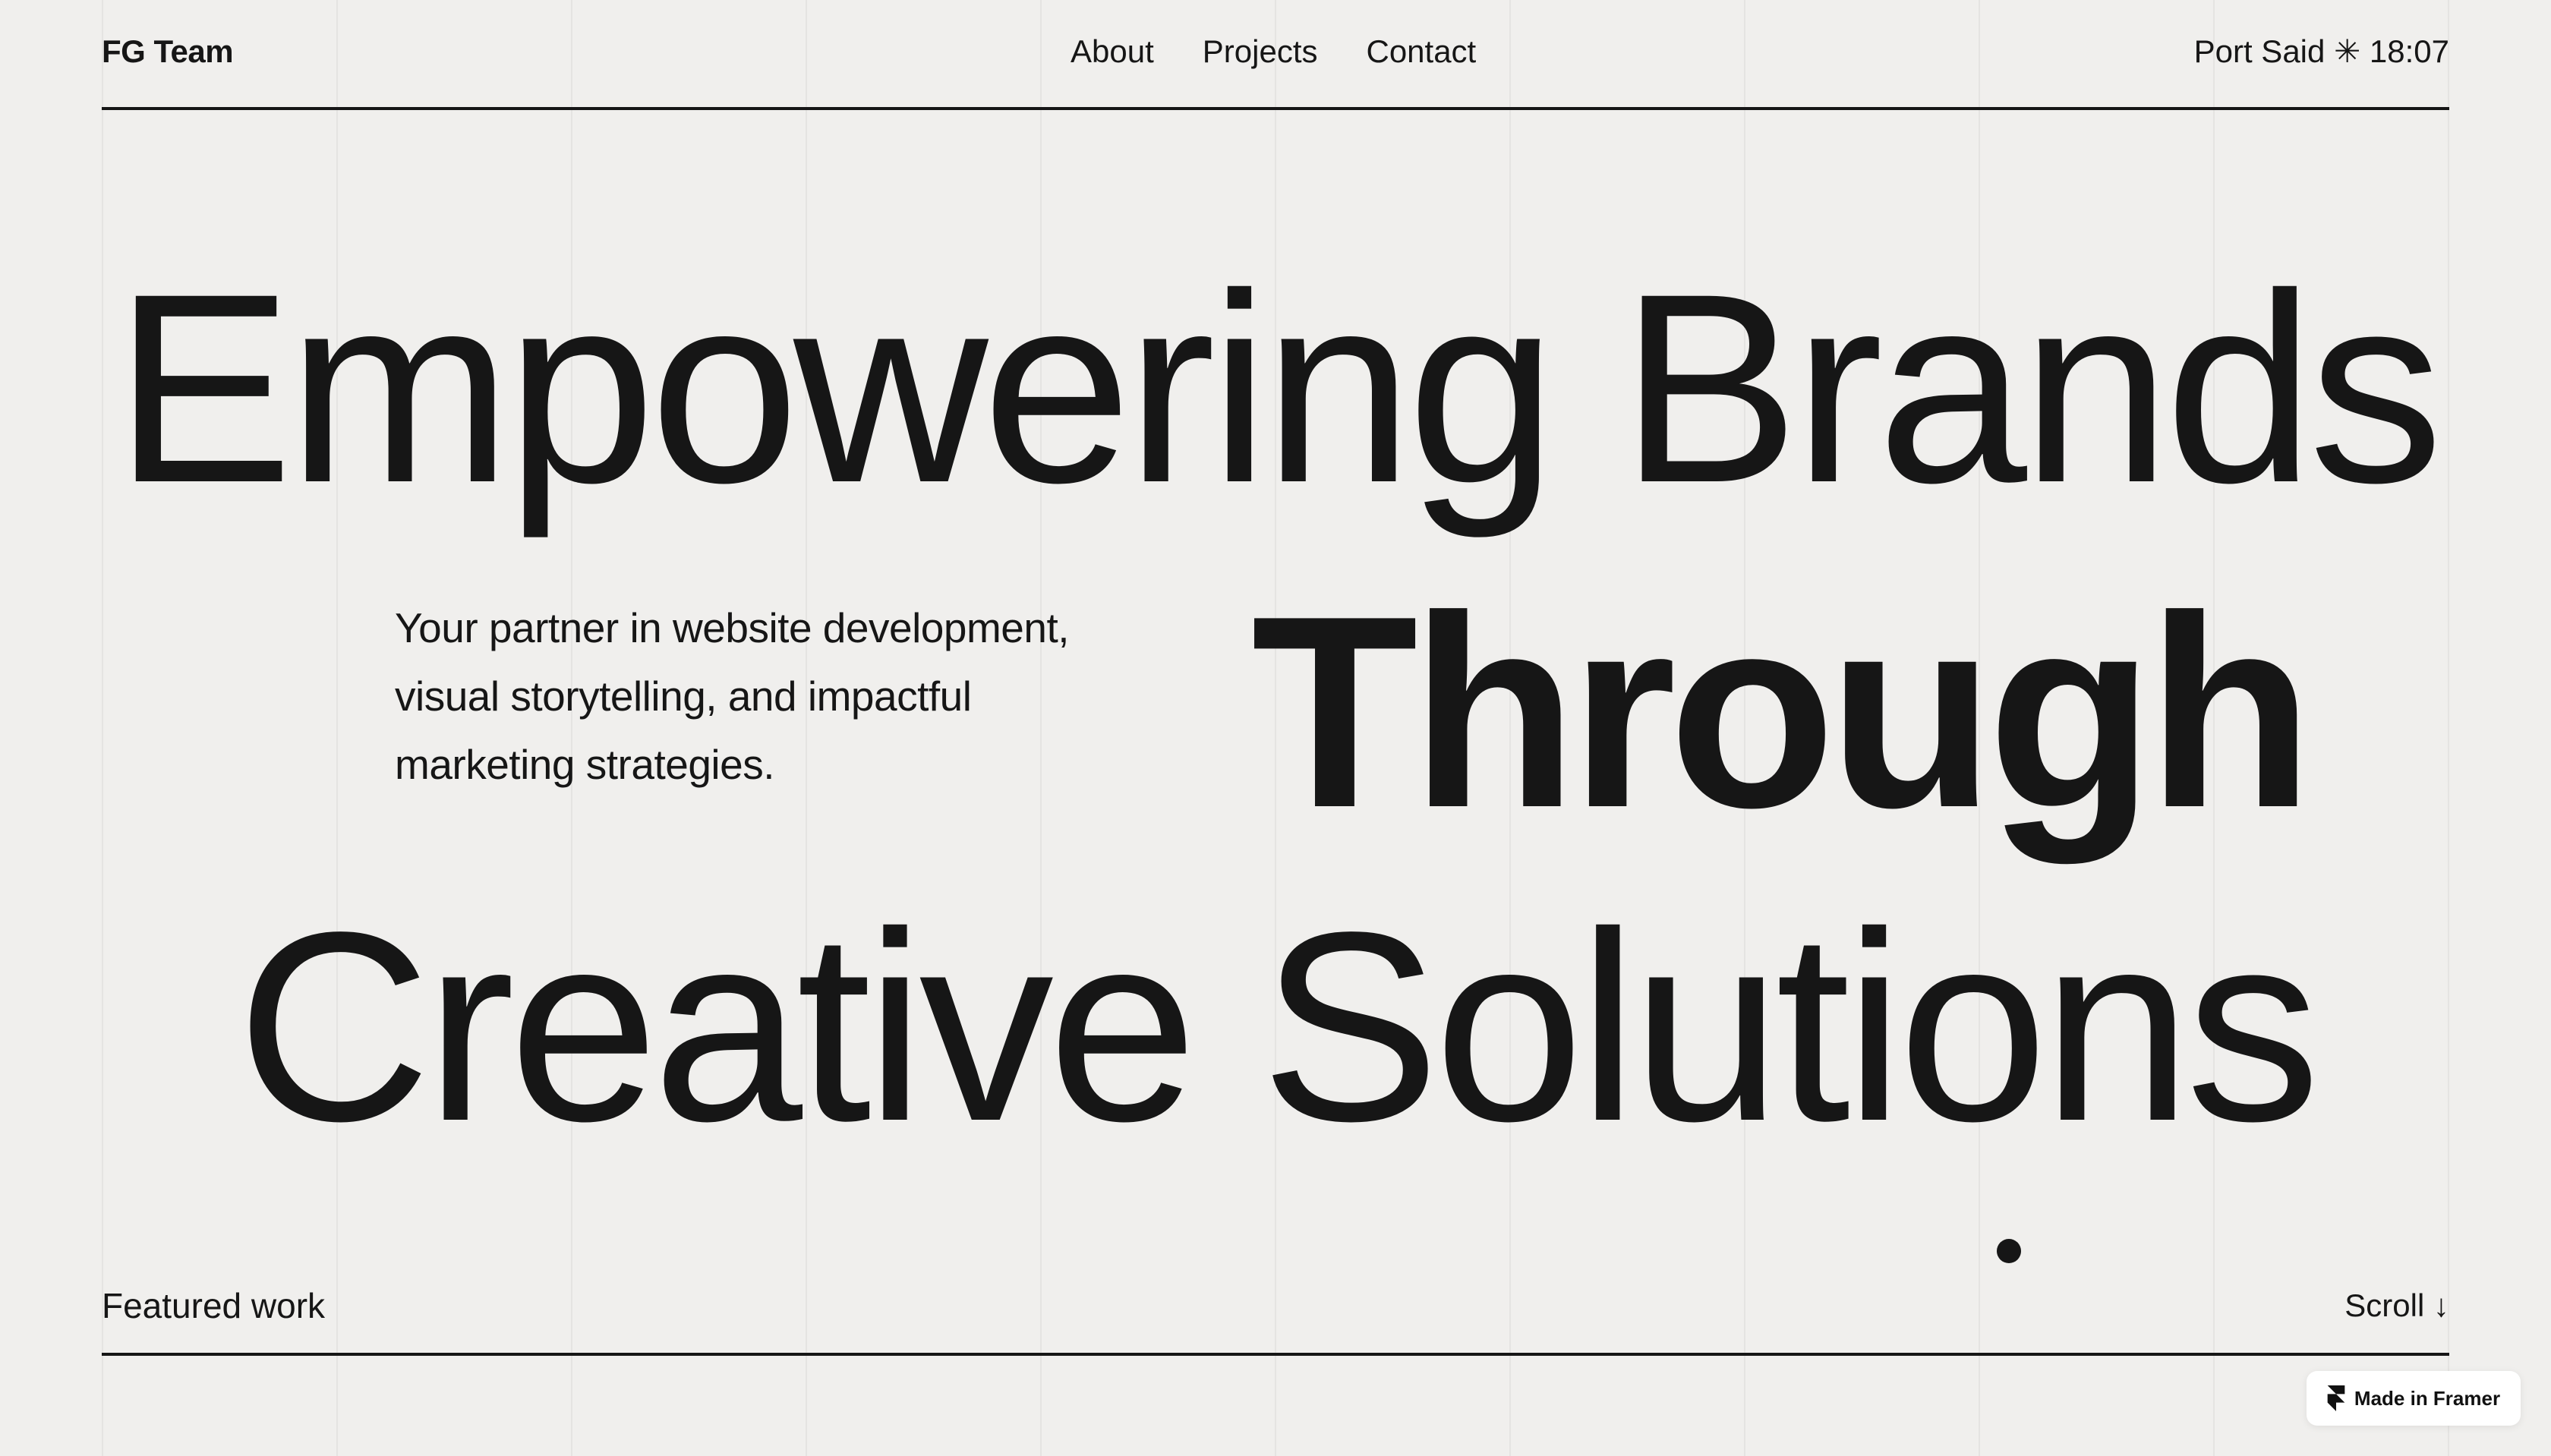 The image size is (2551, 1456). I want to click on section-divider, so click(1275, 1354).